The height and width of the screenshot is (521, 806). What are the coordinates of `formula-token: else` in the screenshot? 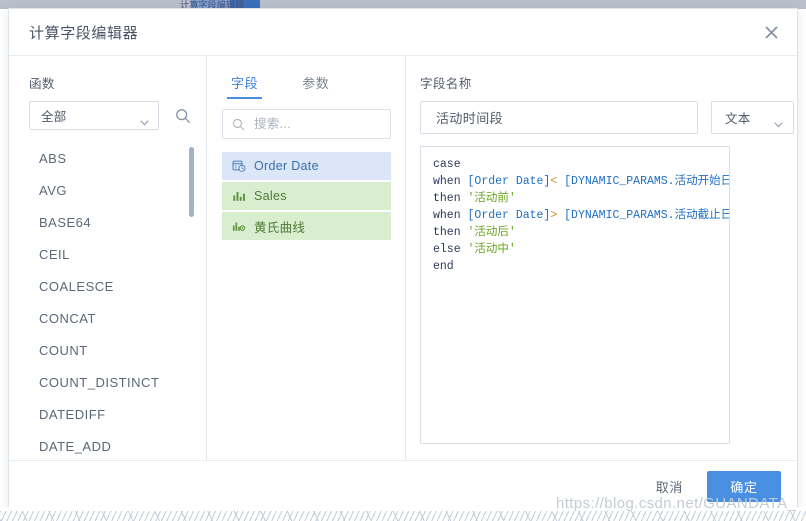 It's located at (450, 249).